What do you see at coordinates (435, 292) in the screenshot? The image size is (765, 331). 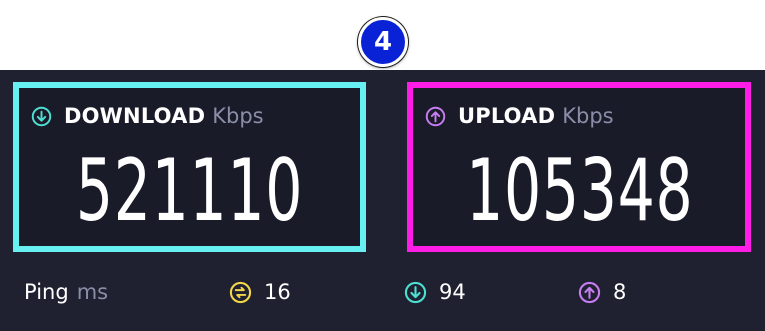 I see `download-latency-group: 94` at bounding box center [435, 292].